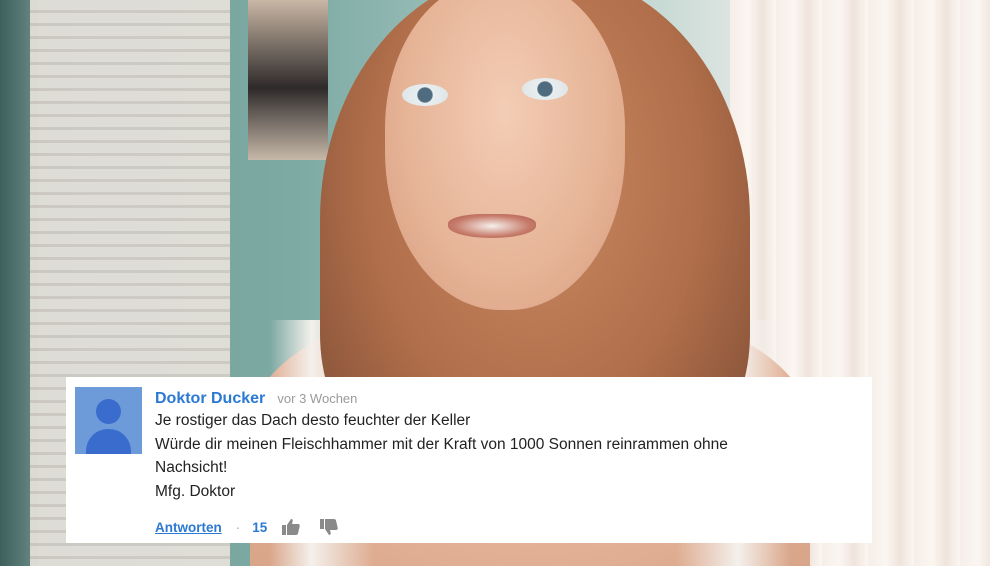 The width and height of the screenshot is (990, 566). What do you see at coordinates (425, 95) in the screenshot?
I see `person-left-eye` at bounding box center [425, 95].